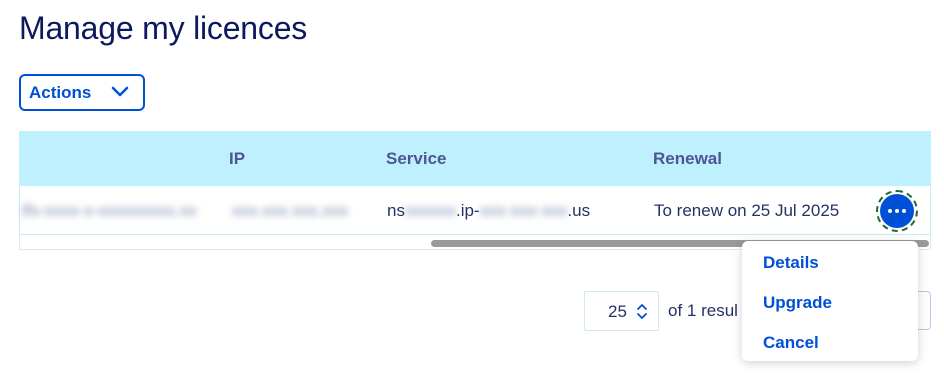 The height and width of the screenshot is (376, 944). What do you see at coordinates (797, 303) in the screenshot?
I see `menu-item-upgrade: Upgrade` at bounding box center [797, 303].